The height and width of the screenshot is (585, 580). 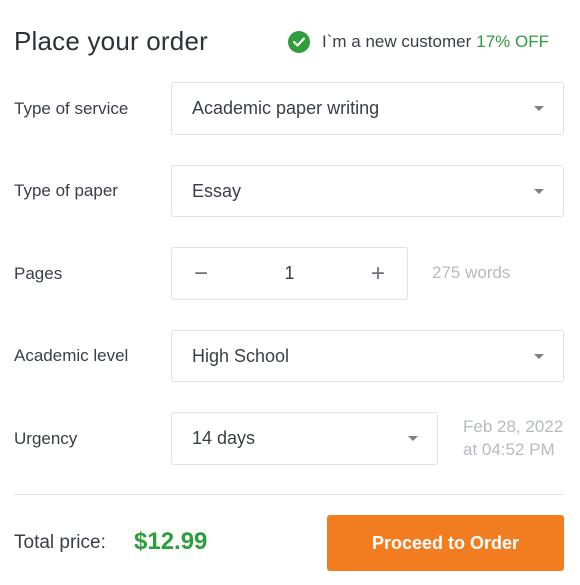 What do you see at coordinates (46, 438) in the screenshot?
I see `urgency-label: Urgency` at bounding box center [46, 438].